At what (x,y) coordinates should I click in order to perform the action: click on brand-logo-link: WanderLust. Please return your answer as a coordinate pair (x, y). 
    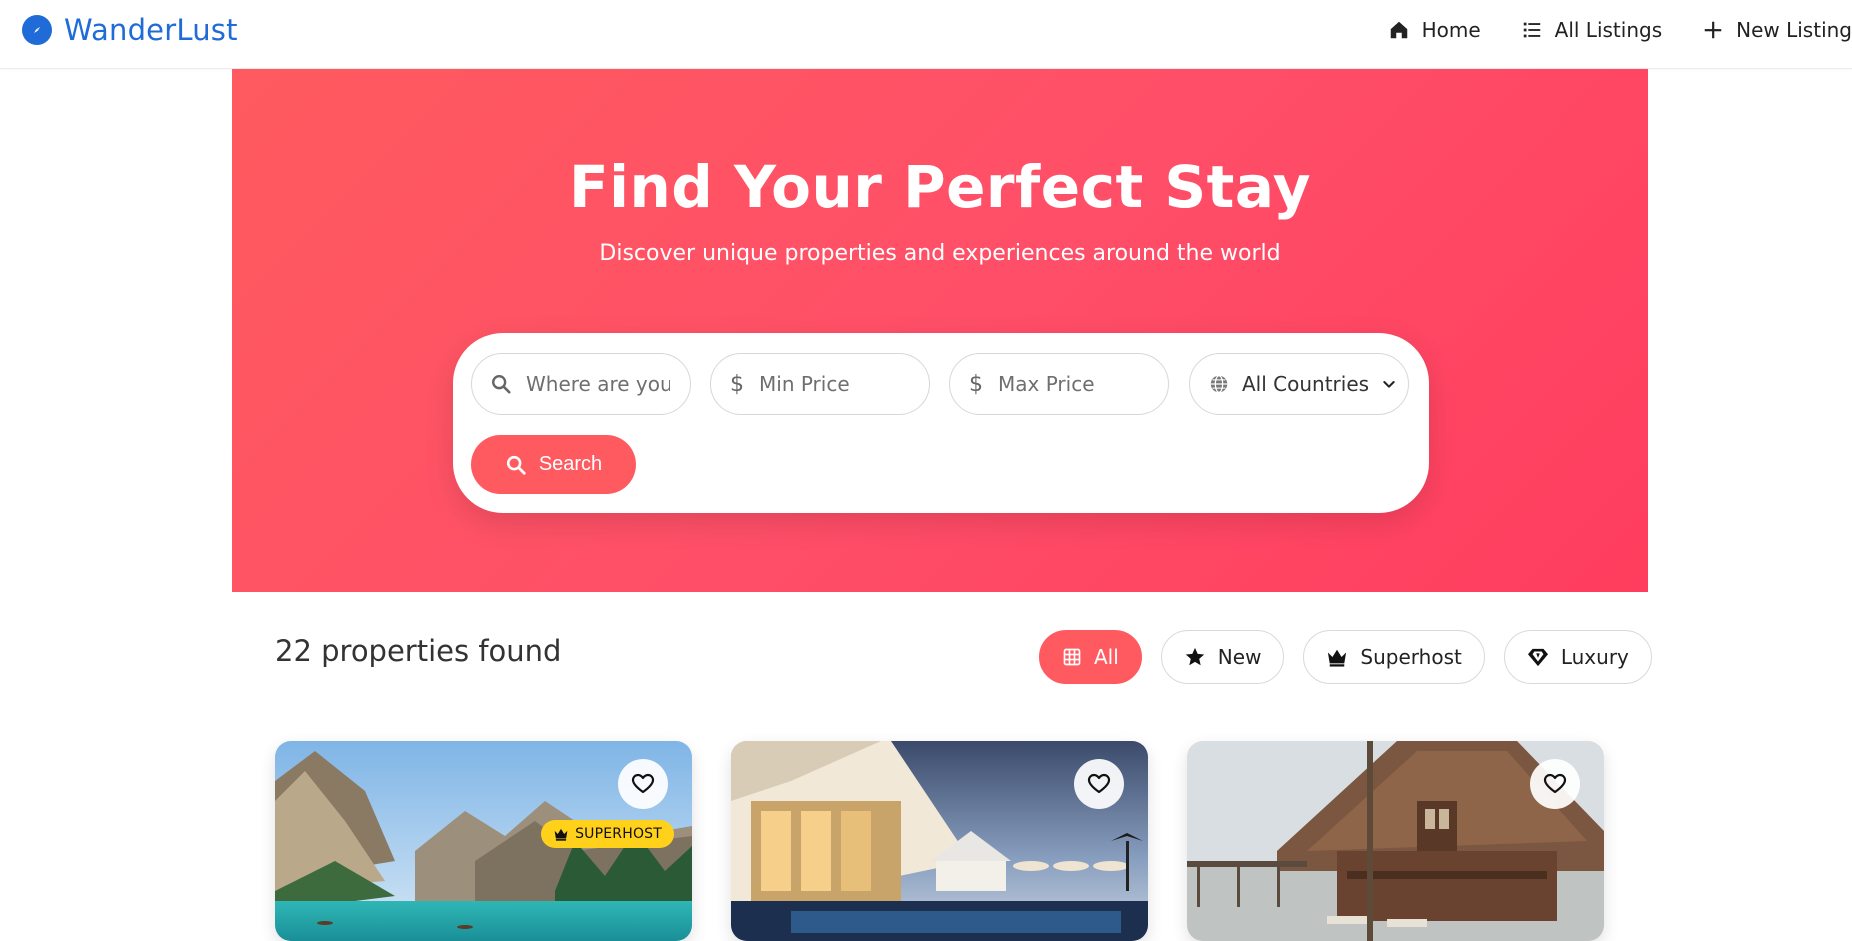
    Looking at the image, I should click on (130, 30).